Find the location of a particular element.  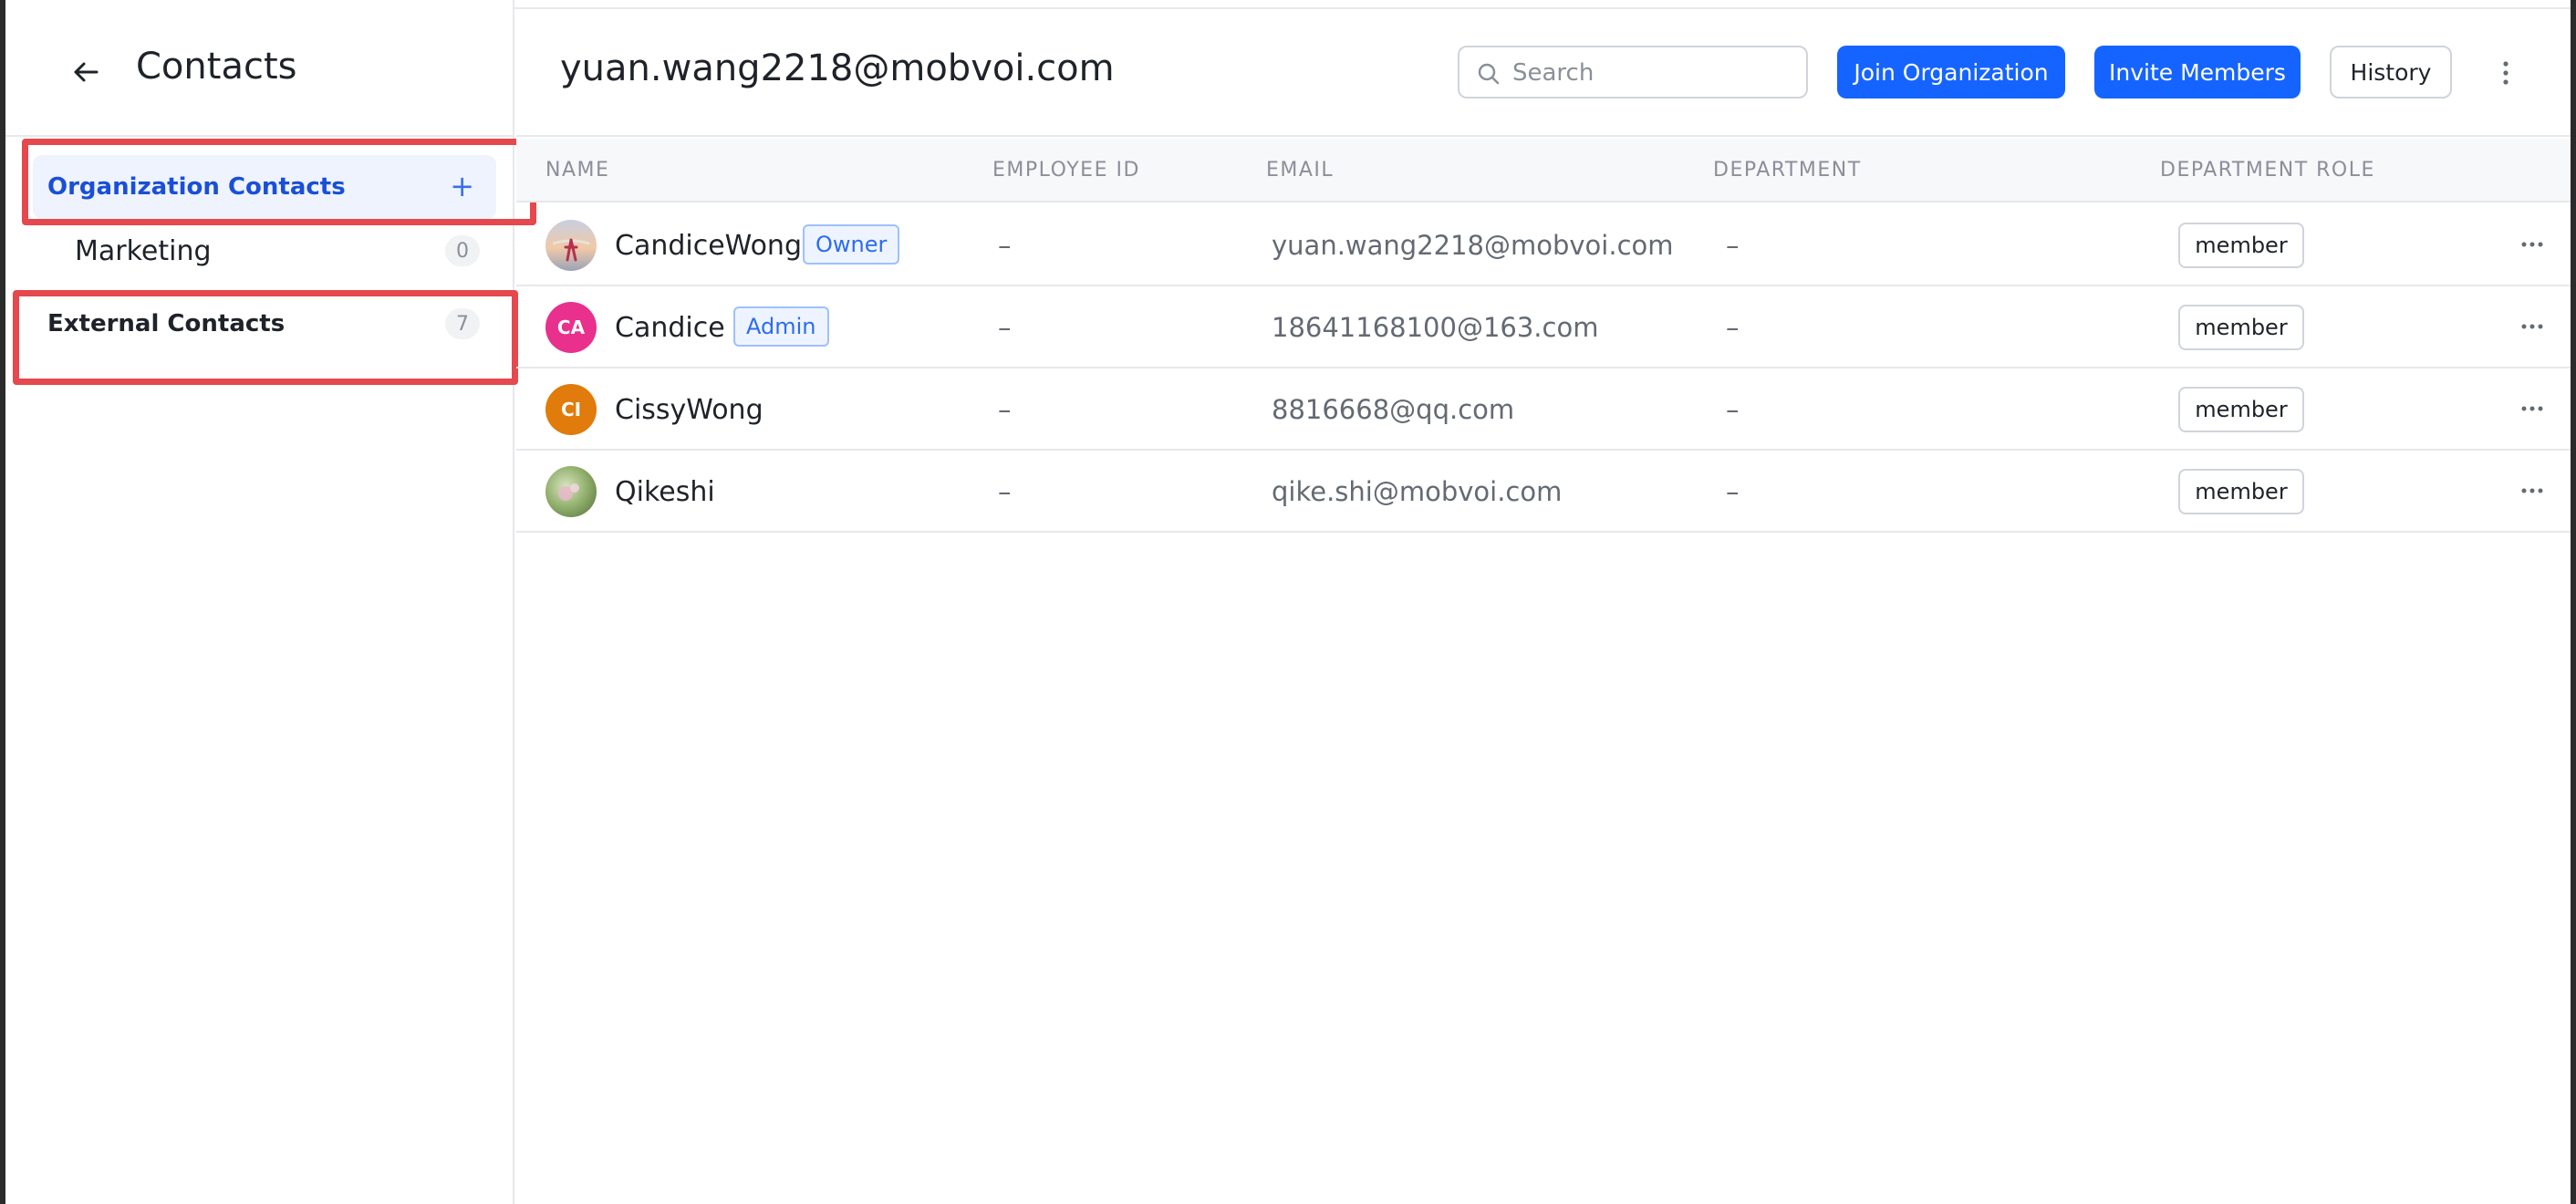

column-header-email: EMAIL is located at coordinates (1300, 170).